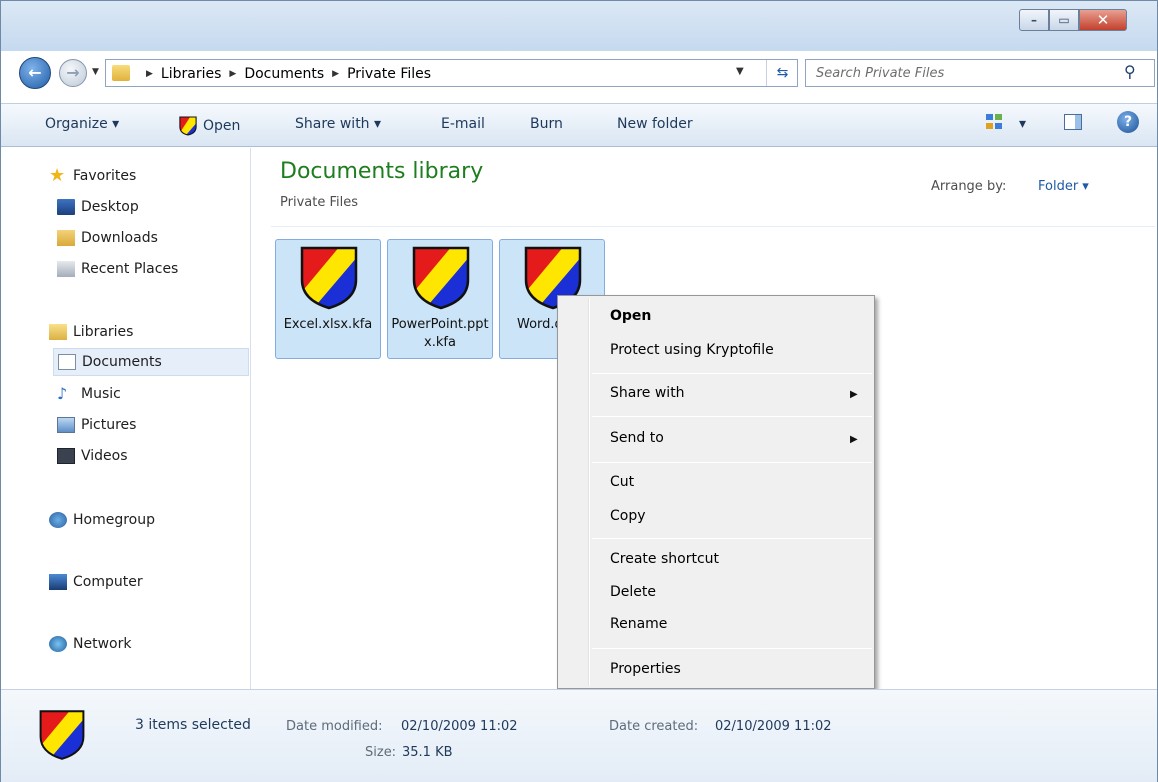  What do you see at coordinates (382, 171) in the screenshot?
I see `page-title: Documents library` at bounding box center [382, 171].